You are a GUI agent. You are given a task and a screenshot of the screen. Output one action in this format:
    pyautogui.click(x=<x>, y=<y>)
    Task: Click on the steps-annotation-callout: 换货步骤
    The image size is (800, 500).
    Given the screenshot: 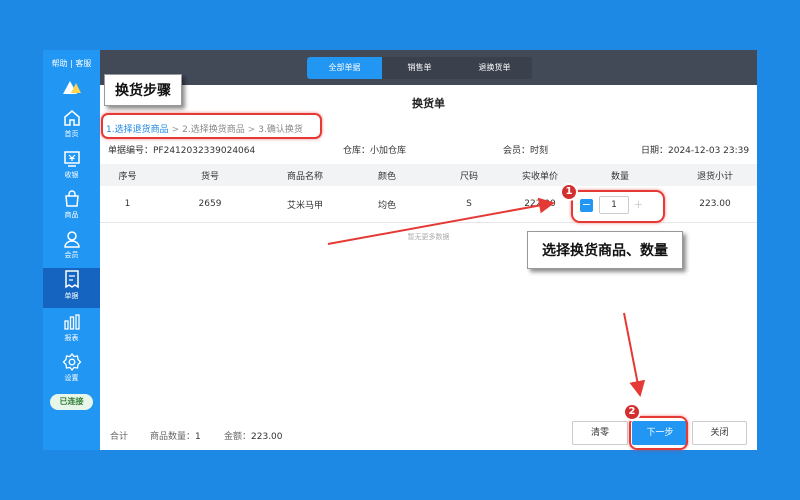 What is the action you would take?
    pyautogui.click(x=143, y=90)
    